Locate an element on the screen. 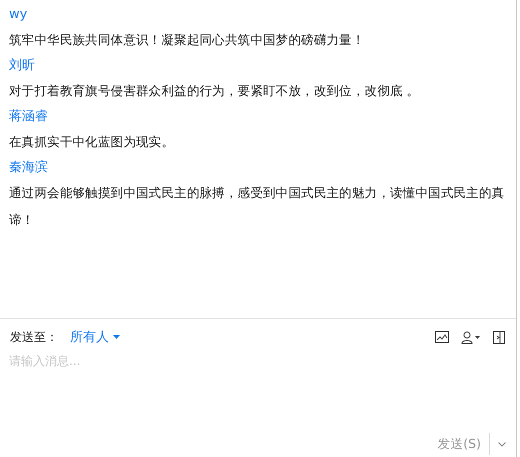  sender-name: wy is located at coordinates (18, 15).